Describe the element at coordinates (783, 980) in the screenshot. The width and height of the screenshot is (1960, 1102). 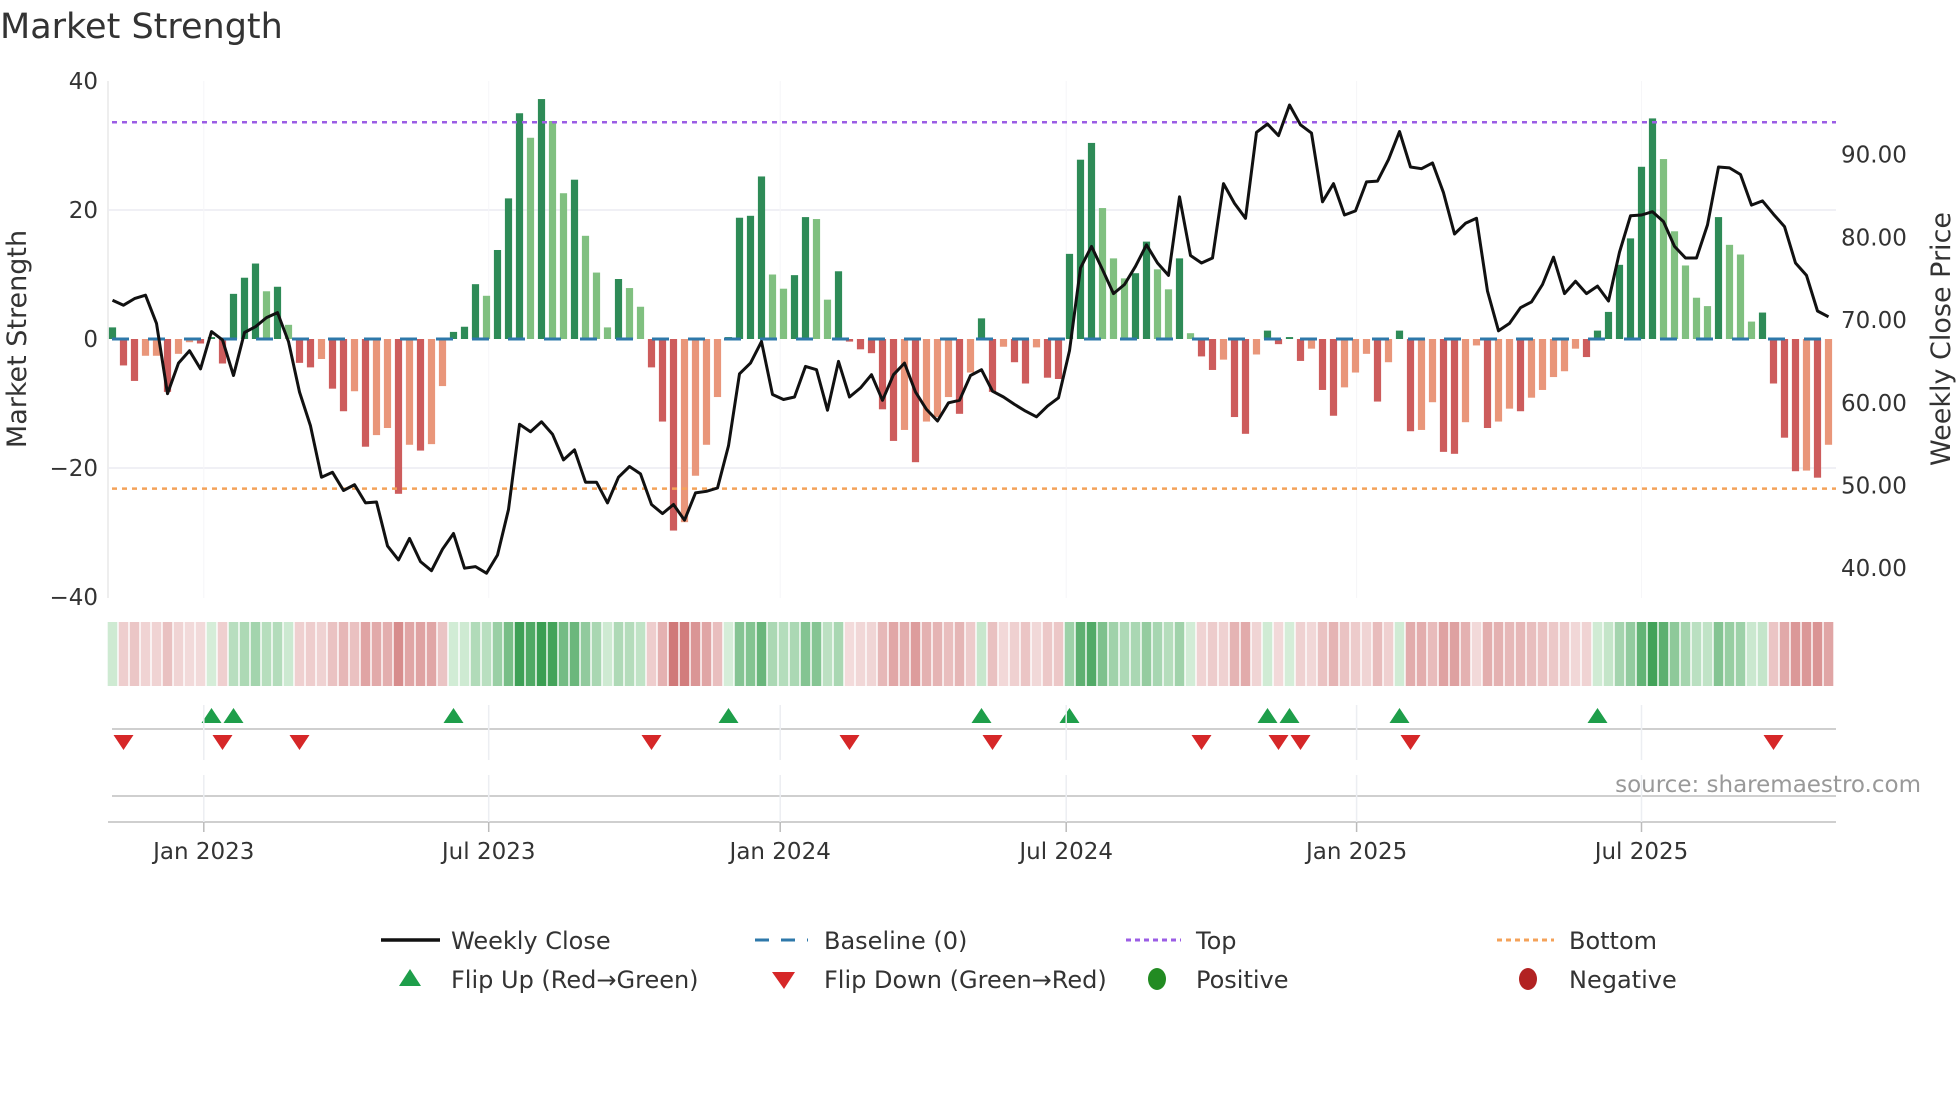
I see `triangle-down-icon` at that location.